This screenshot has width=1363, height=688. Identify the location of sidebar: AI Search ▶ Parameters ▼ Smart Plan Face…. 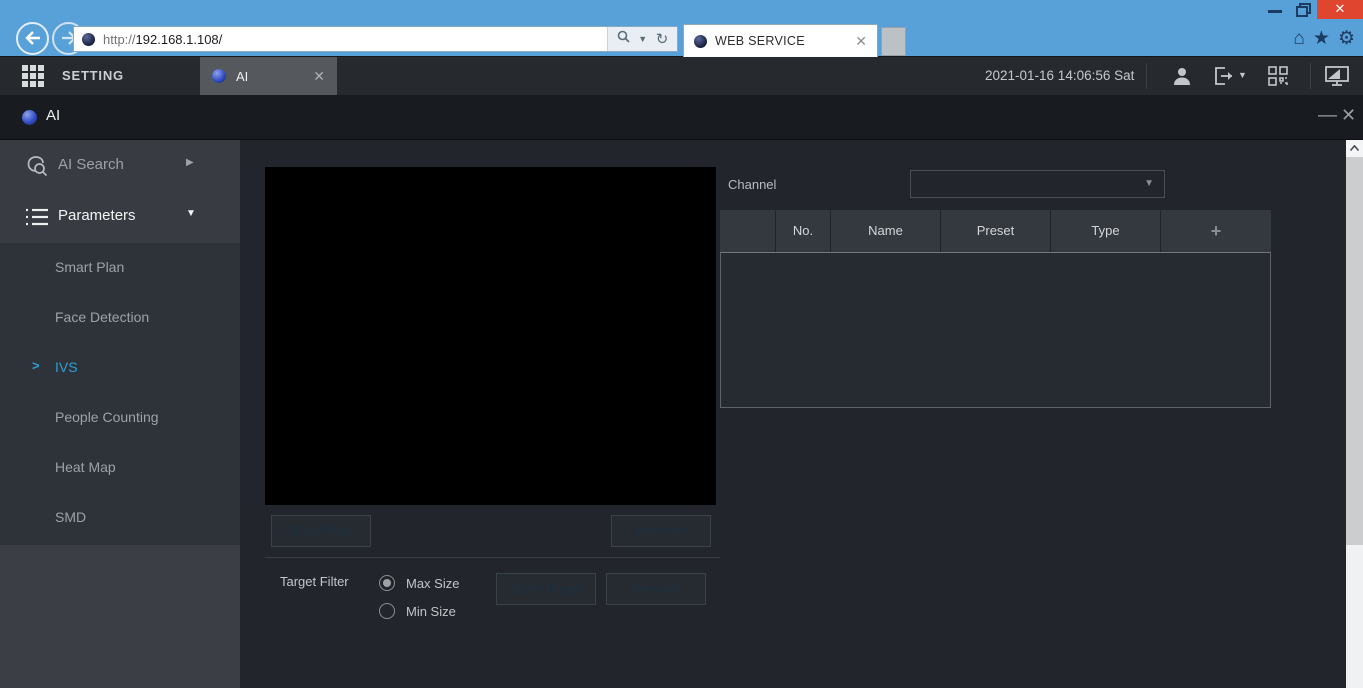
(120, 414).